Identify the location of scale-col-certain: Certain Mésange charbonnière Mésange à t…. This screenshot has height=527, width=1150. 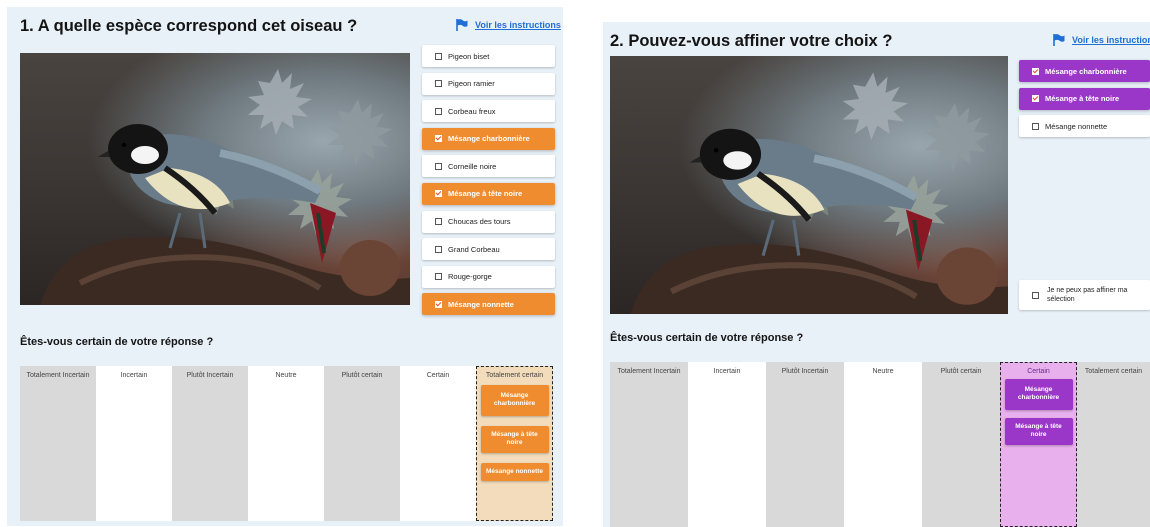
(1038, 444).